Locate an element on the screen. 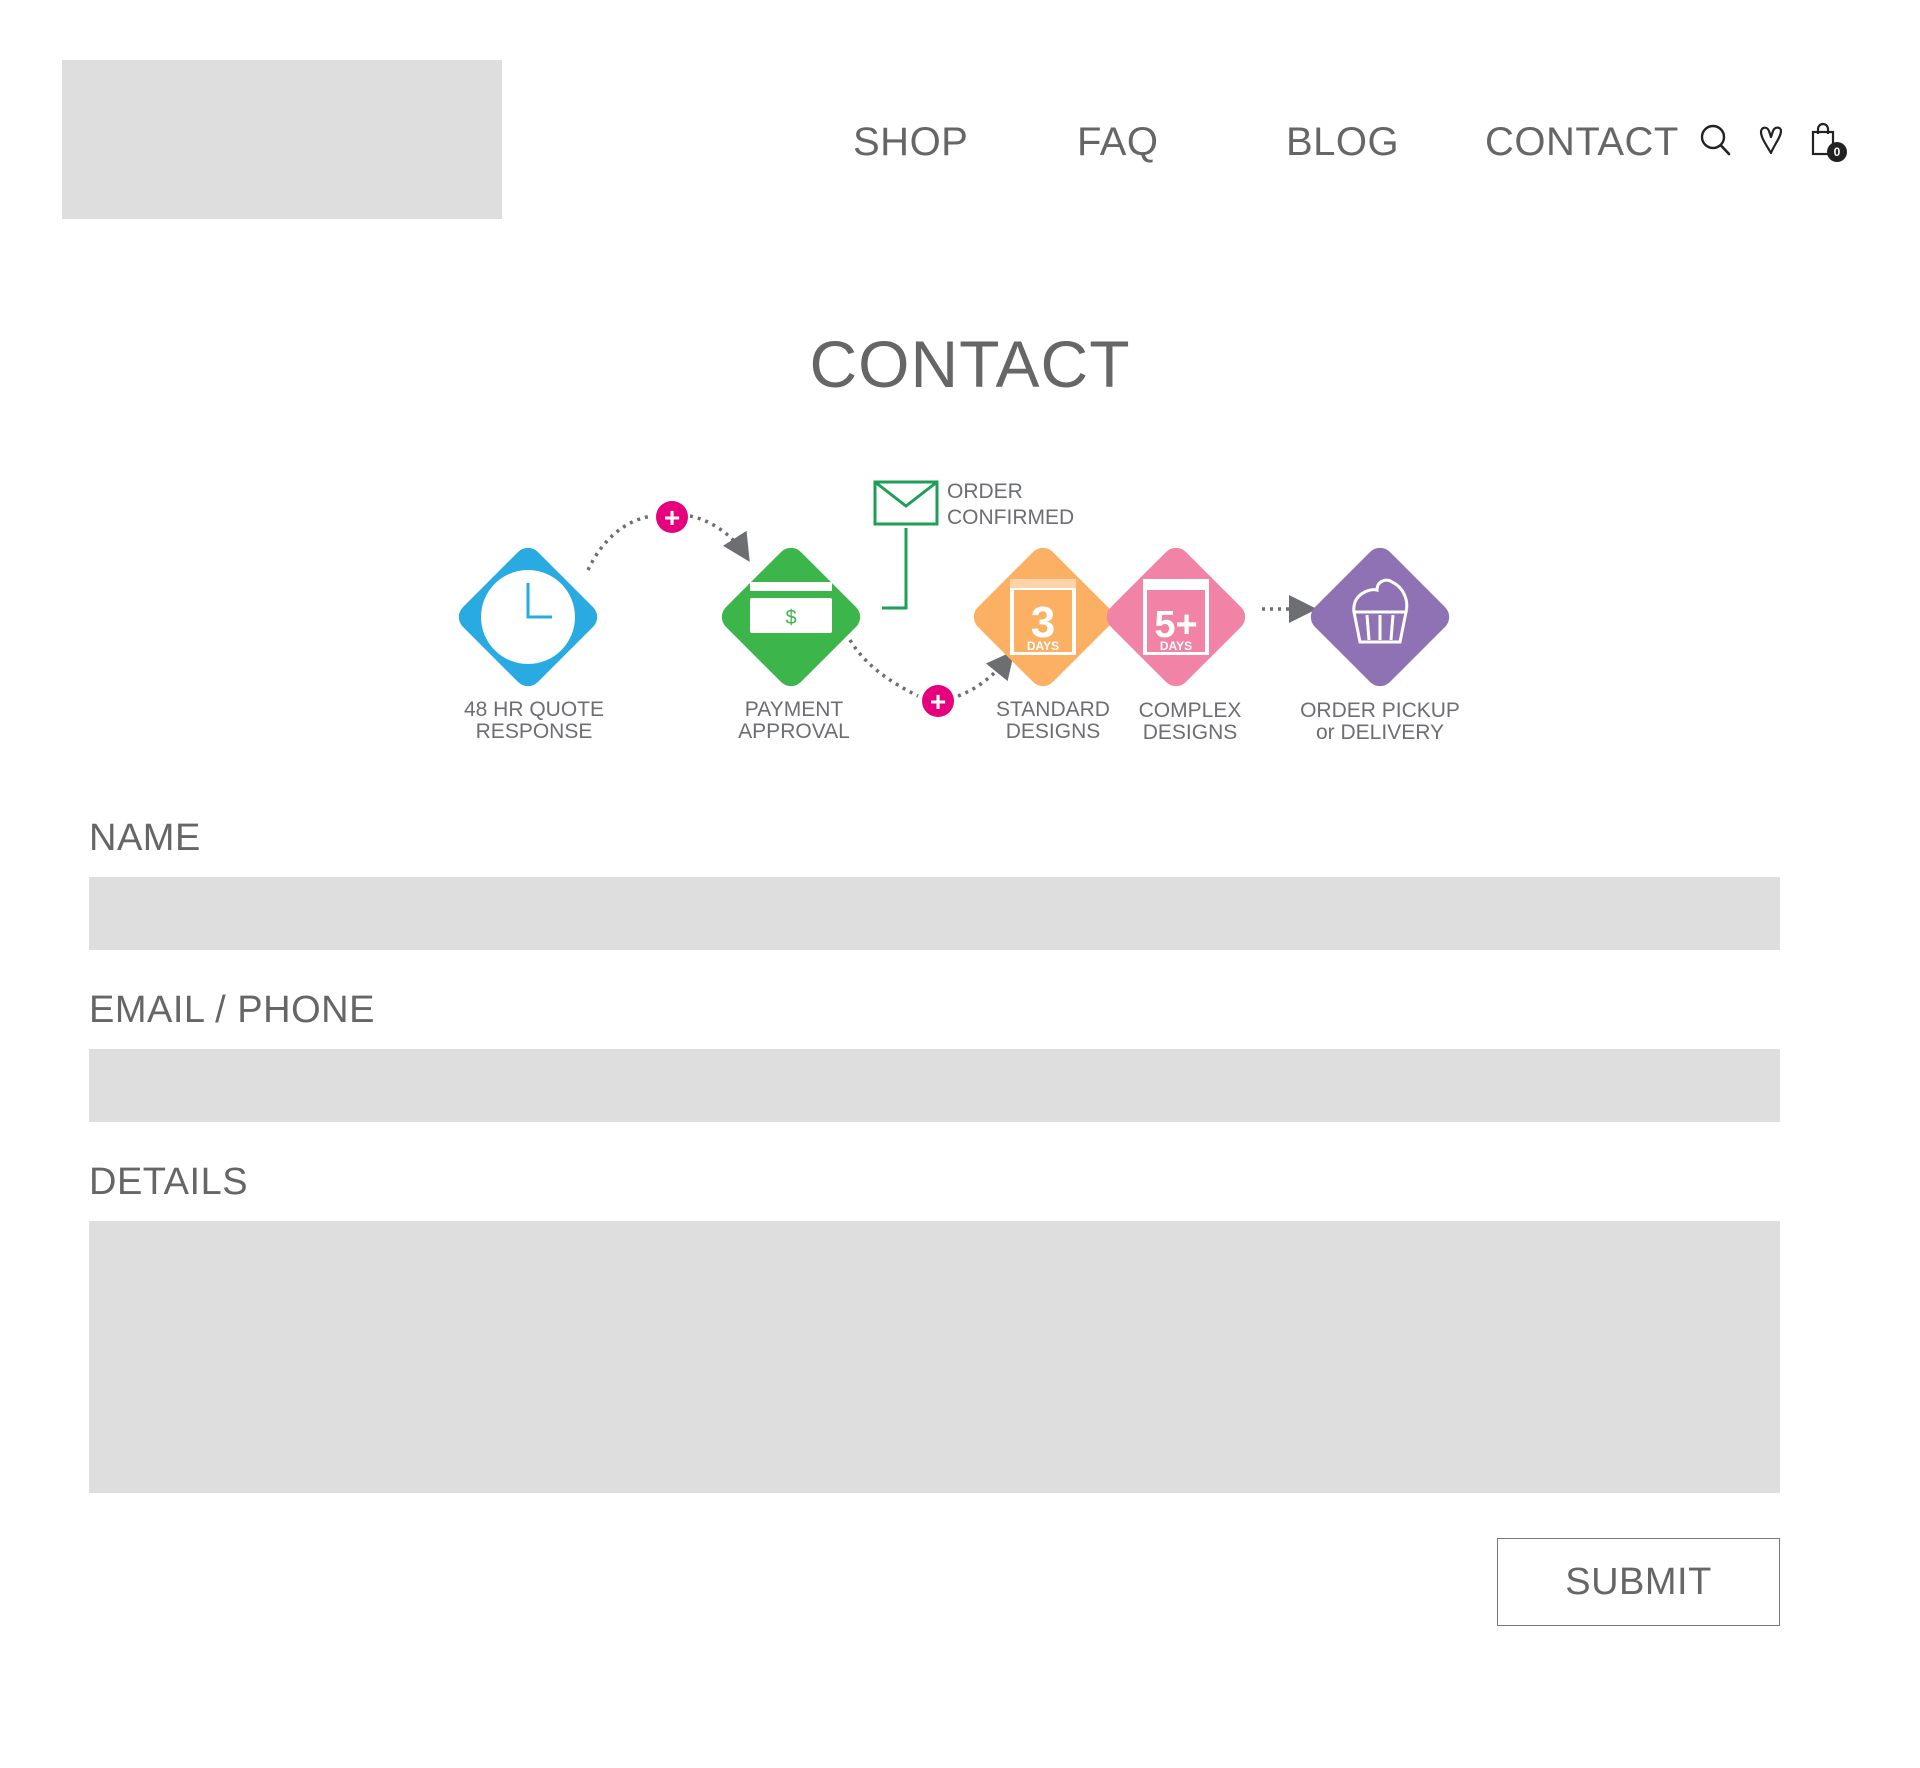 The height and width of the screenshot is (1768, 1920). step-label-complex-line2: DESIGNS is located at coordinates (1190, 732).